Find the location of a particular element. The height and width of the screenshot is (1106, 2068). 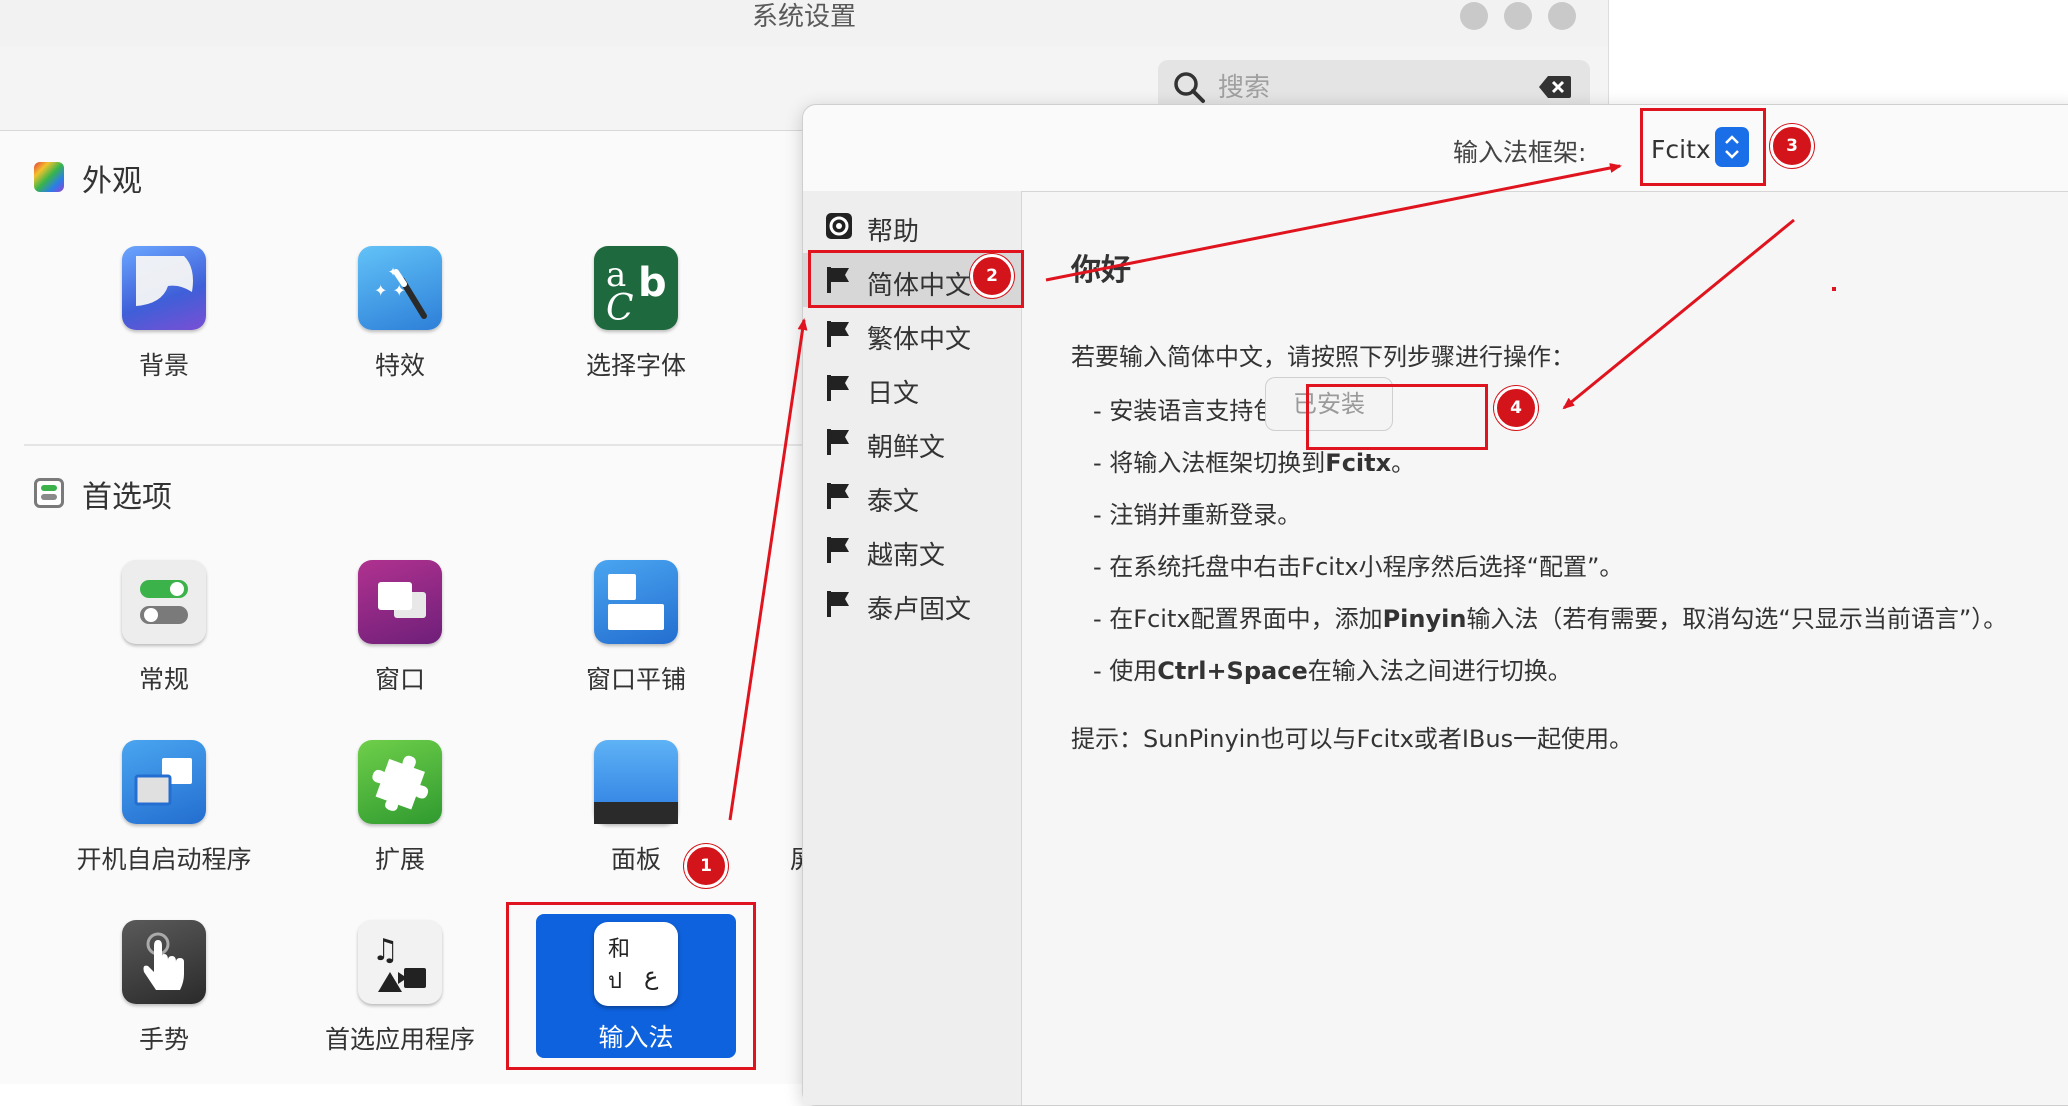

tile-preferred-apps: ♫ 首选应用程序 is located at coordinates (400, 1000).